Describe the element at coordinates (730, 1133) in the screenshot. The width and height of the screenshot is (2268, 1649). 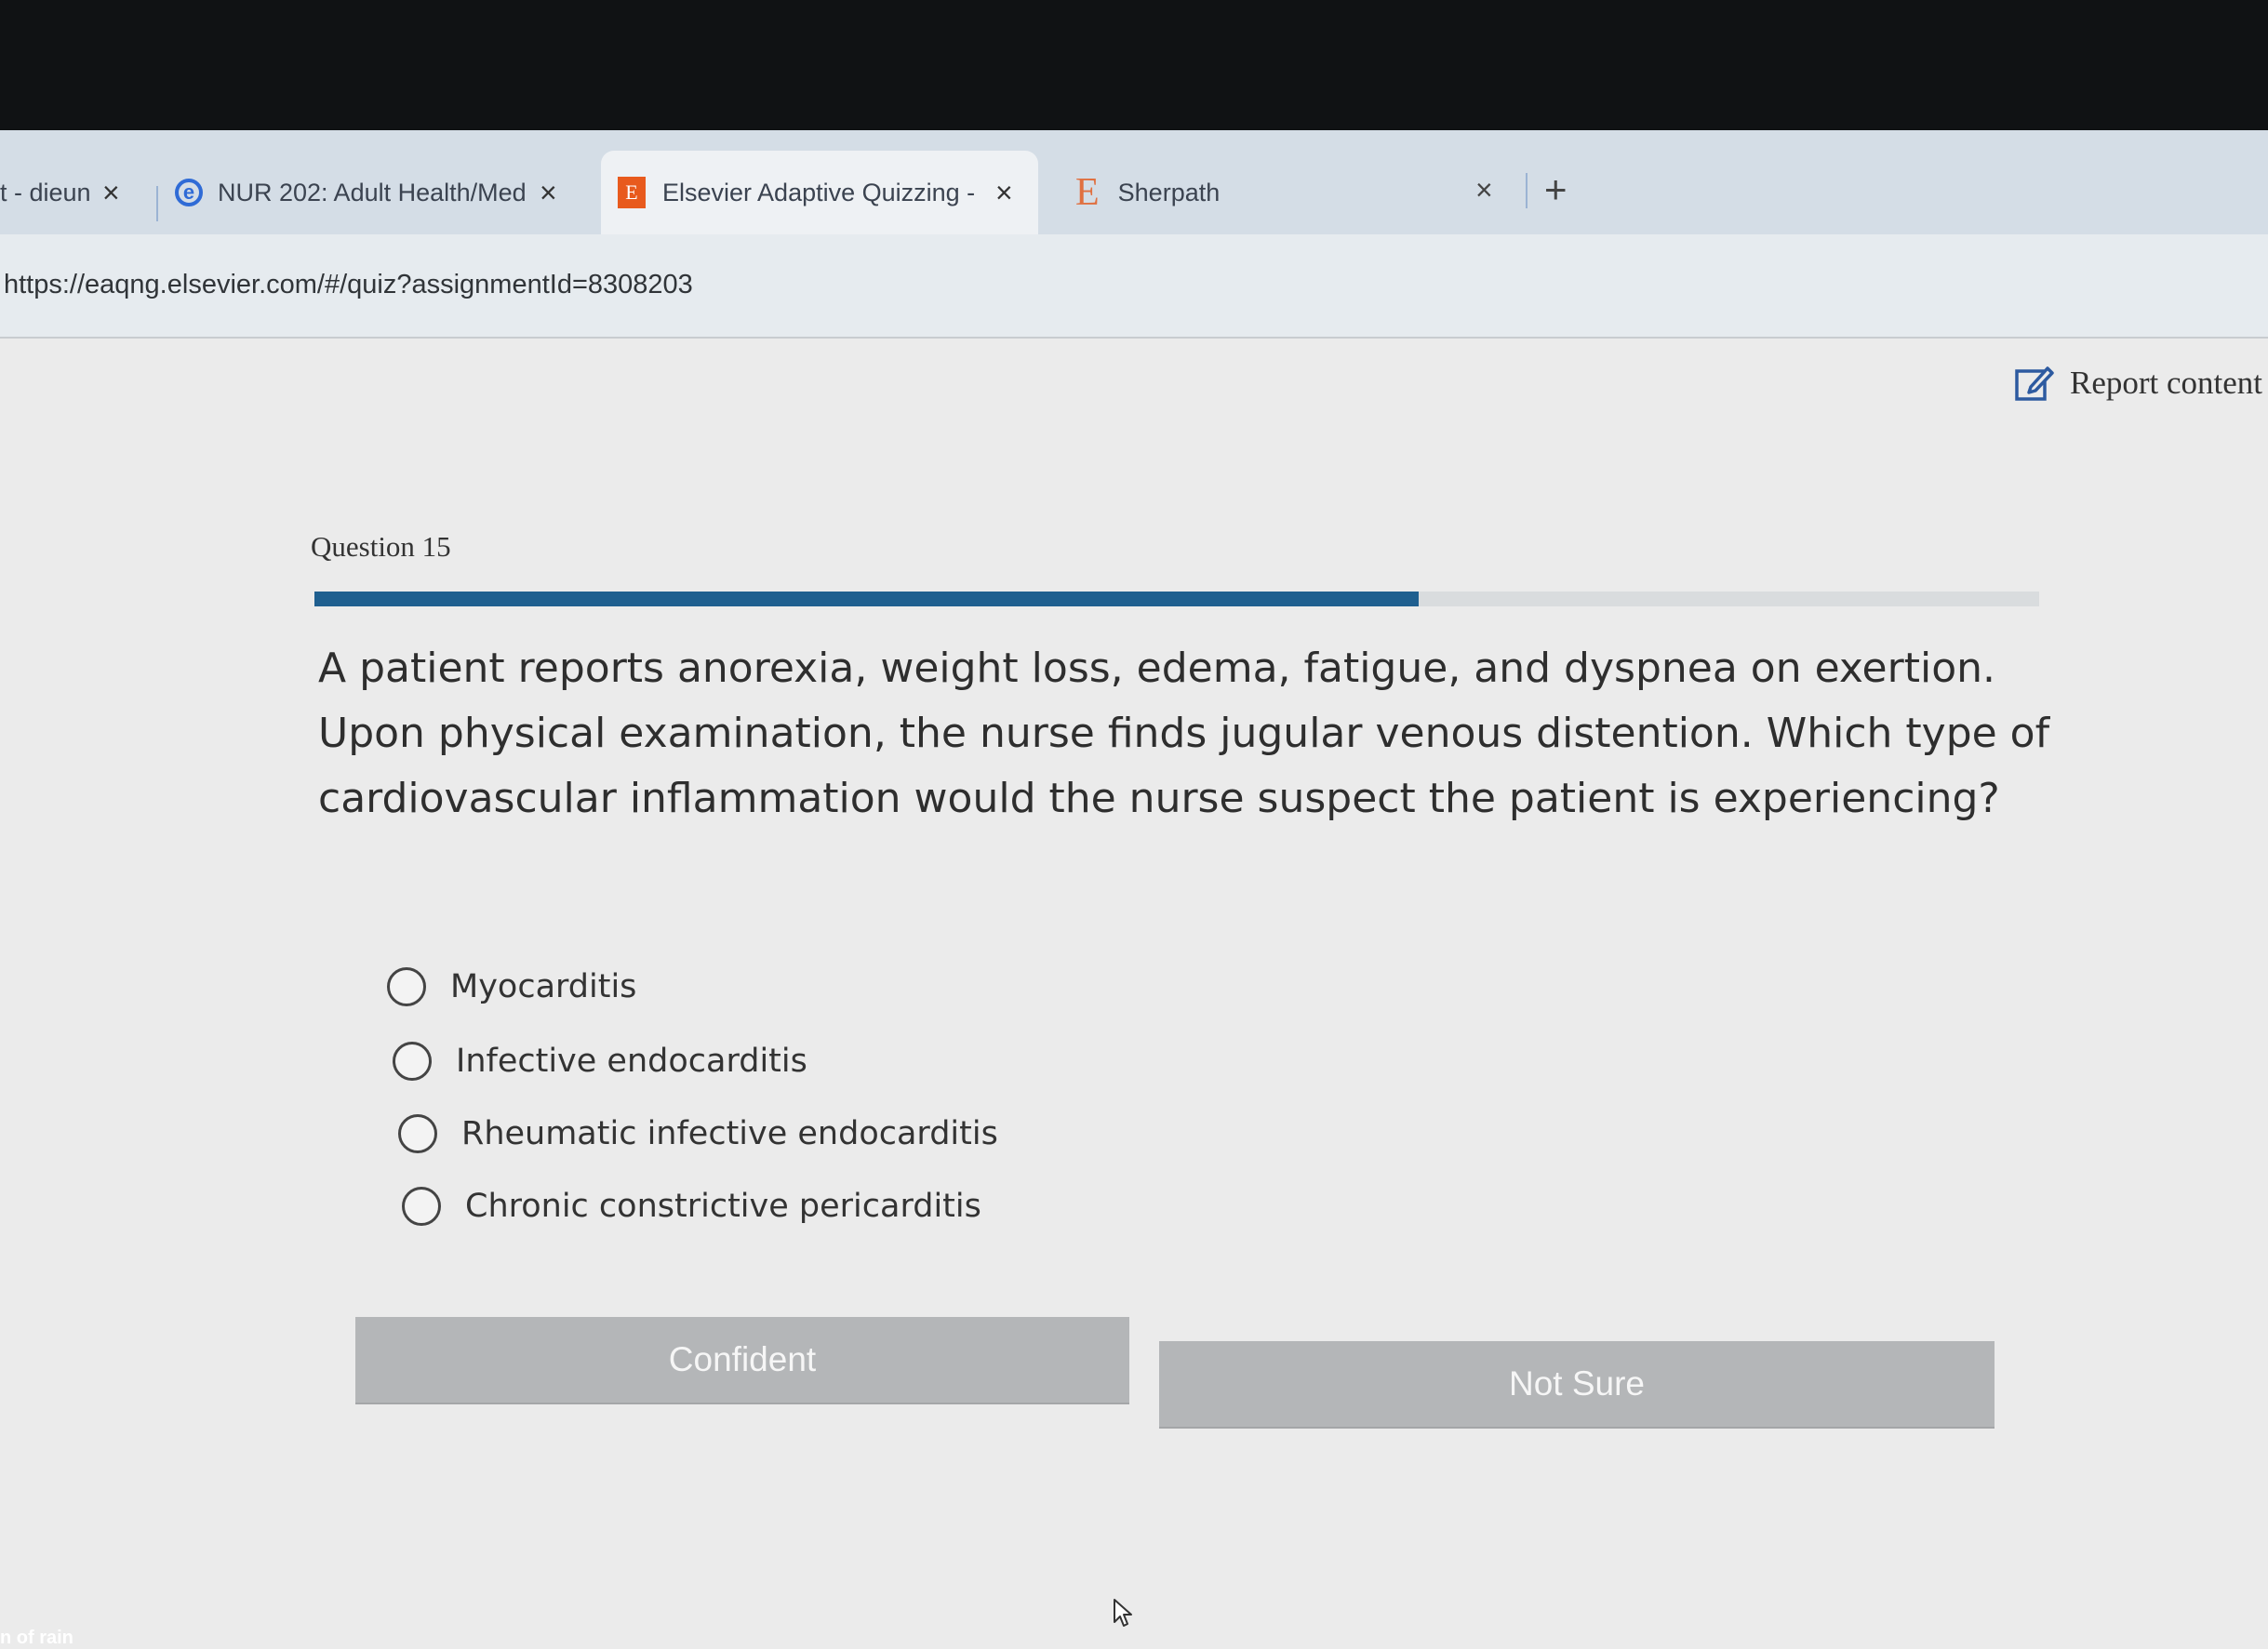
I see `answer-option-label: Rheumatic infective endocarditis` at that location.